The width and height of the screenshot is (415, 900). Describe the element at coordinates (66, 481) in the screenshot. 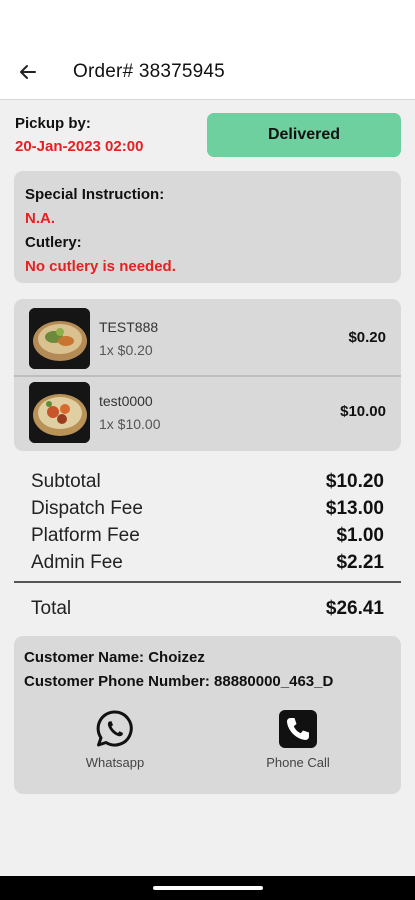

I see `subtotal-label: Subtotal` at that location.